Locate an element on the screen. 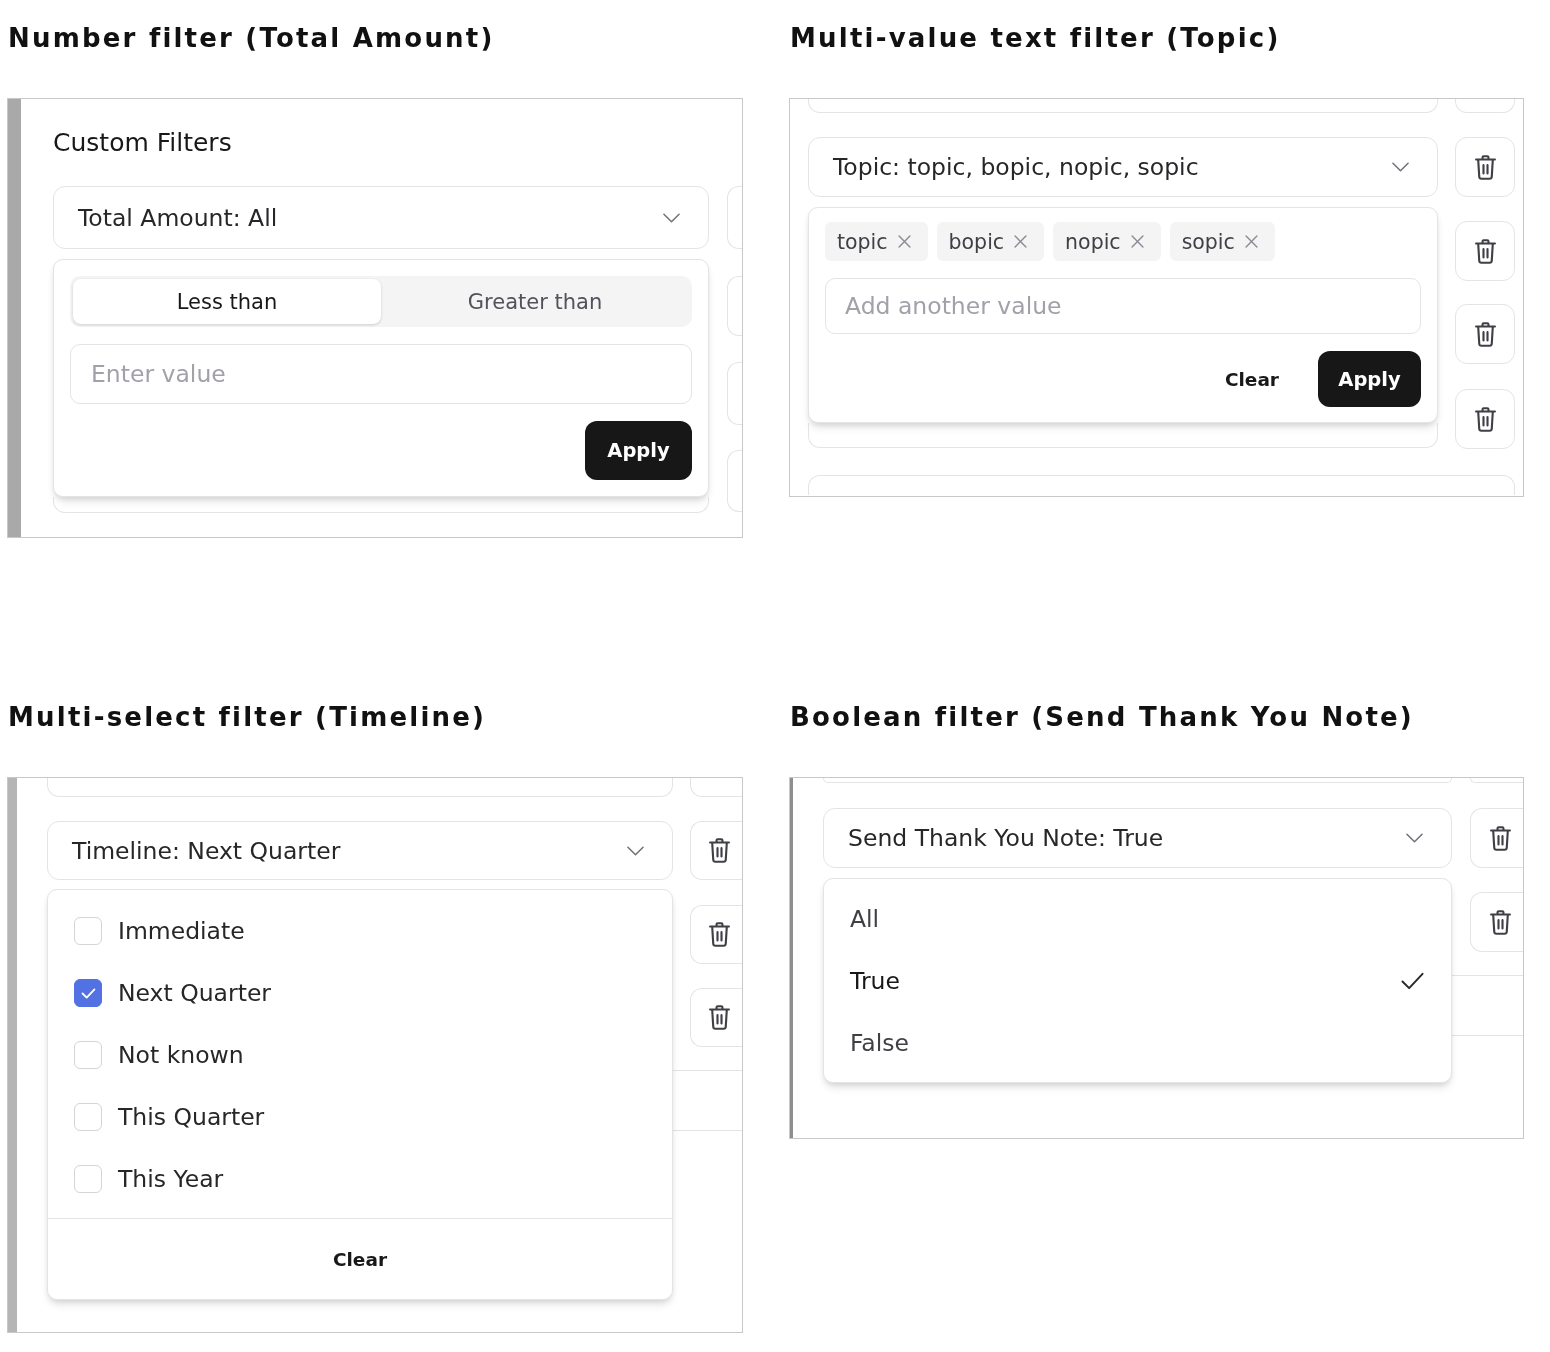 The width and height of the screenshot is (1550, 1352). section-title: Custom Filters is located at coordinates (142, 143).